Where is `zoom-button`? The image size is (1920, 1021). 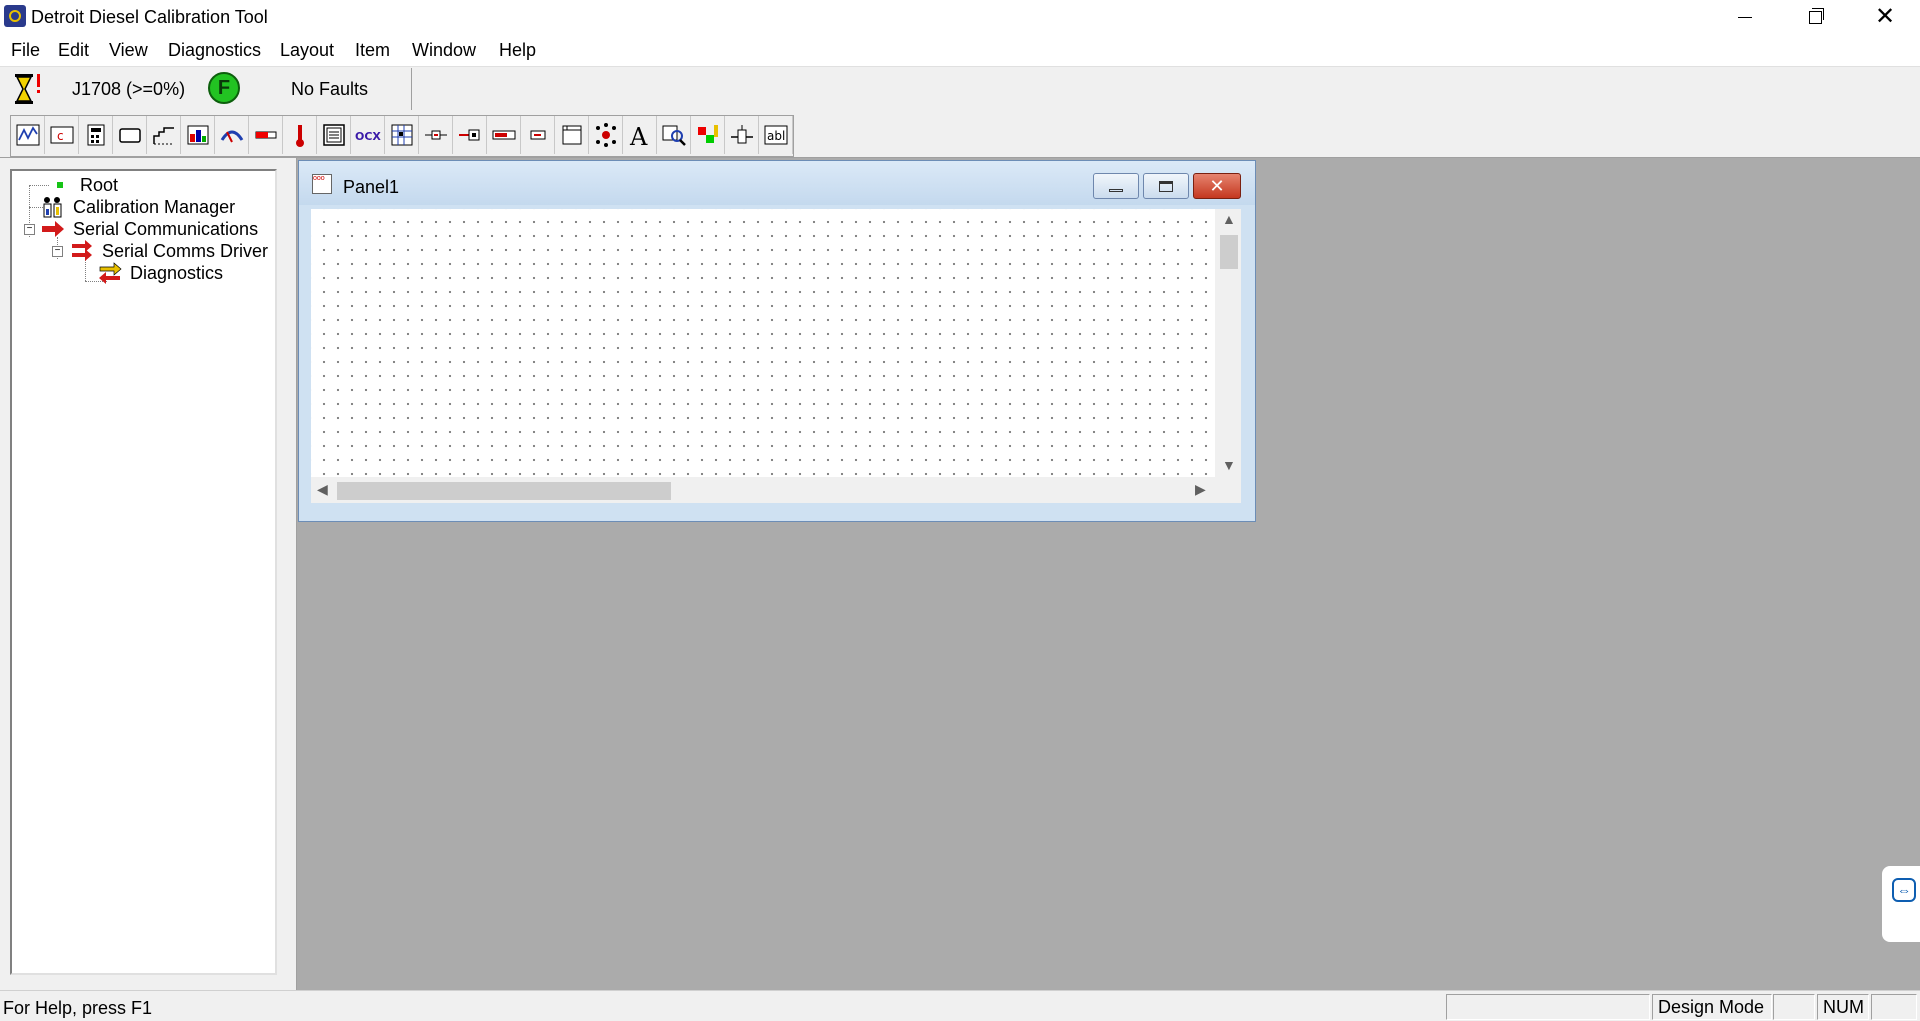
zoom-button is located at coordinates (674, 135).